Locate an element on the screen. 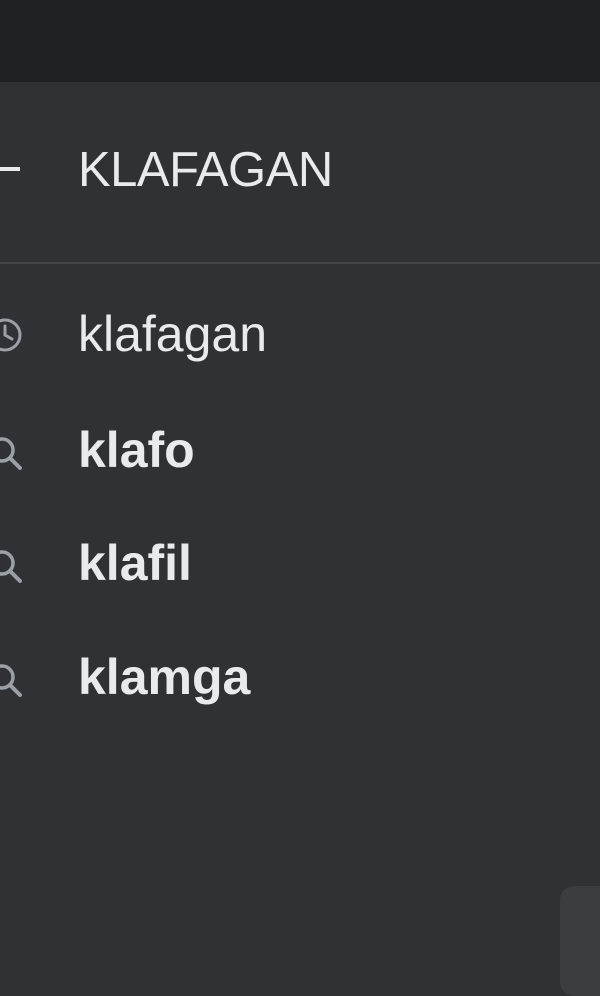 The image size is (600, 996). suggestion-item-history: klafagan is located at coordinates (300, 319).